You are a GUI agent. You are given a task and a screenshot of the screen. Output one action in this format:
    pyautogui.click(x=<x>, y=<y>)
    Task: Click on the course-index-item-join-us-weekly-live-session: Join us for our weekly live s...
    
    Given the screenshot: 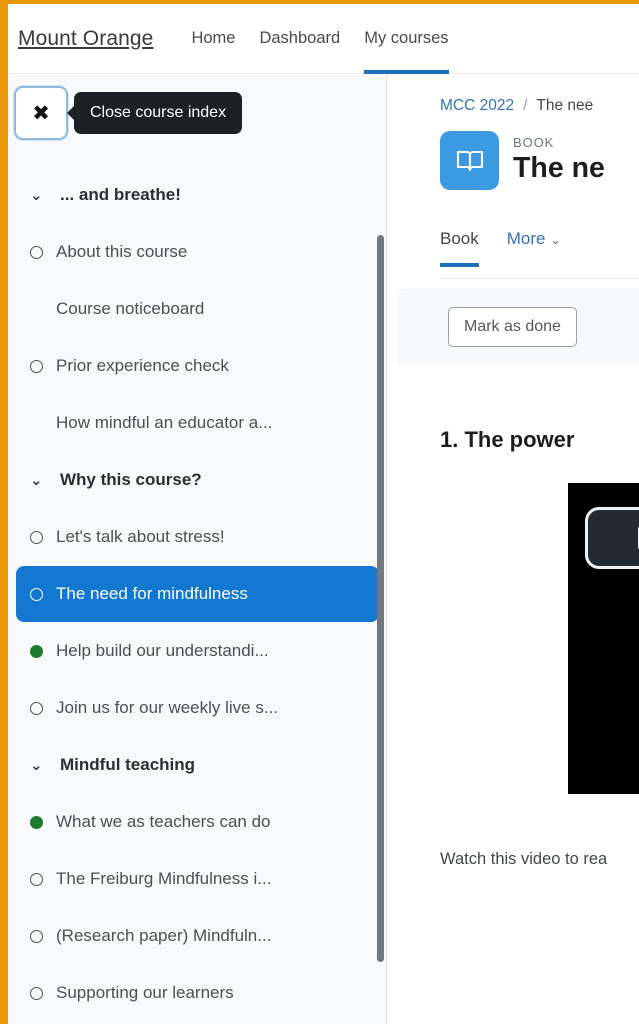 What is the action you would take?
    pyautogui.click(x=197, y=708)
    